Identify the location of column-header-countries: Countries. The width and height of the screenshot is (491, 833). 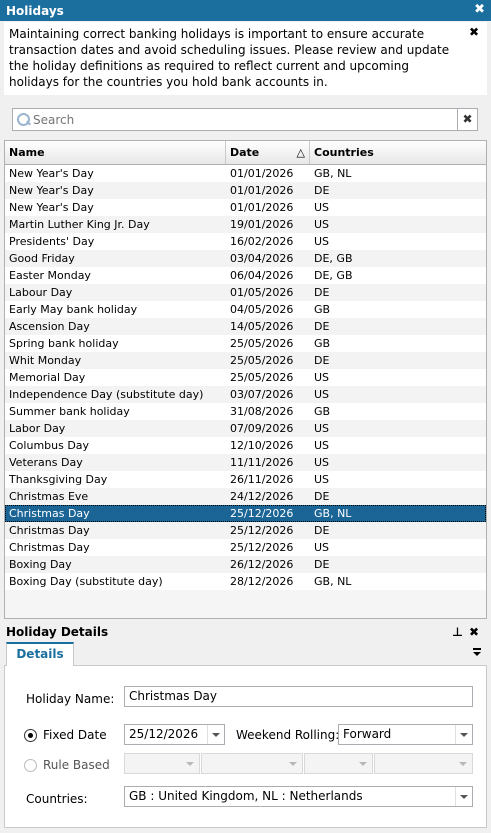
(398, 152).